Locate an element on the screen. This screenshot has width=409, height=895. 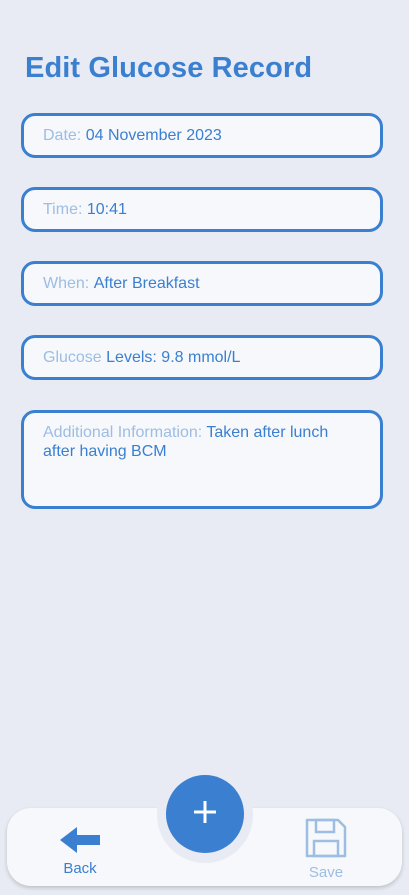
page-title: Edit Glucose Record is located at coordinates (169, 68).